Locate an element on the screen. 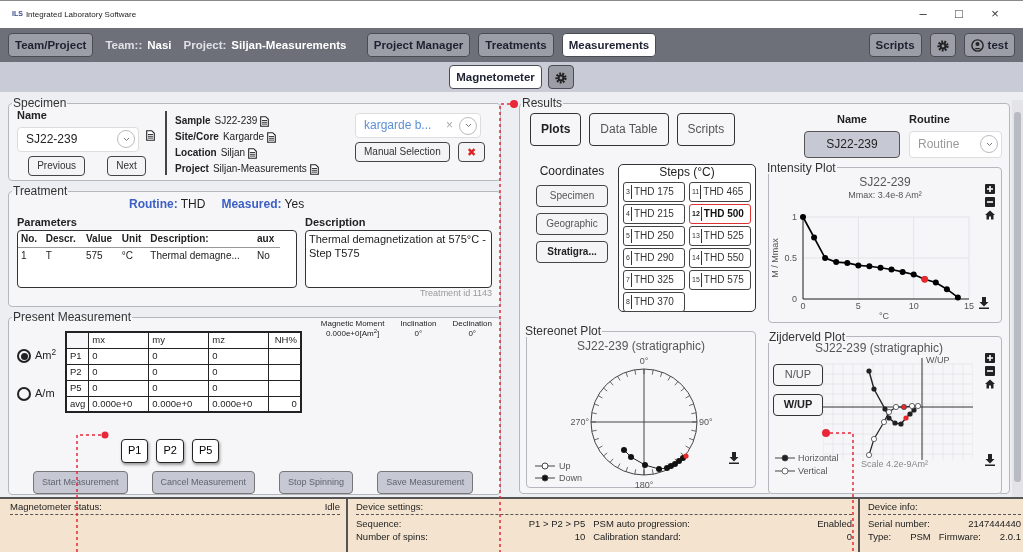  coordinates-button: Geographic is located at coordinates (572, 224).